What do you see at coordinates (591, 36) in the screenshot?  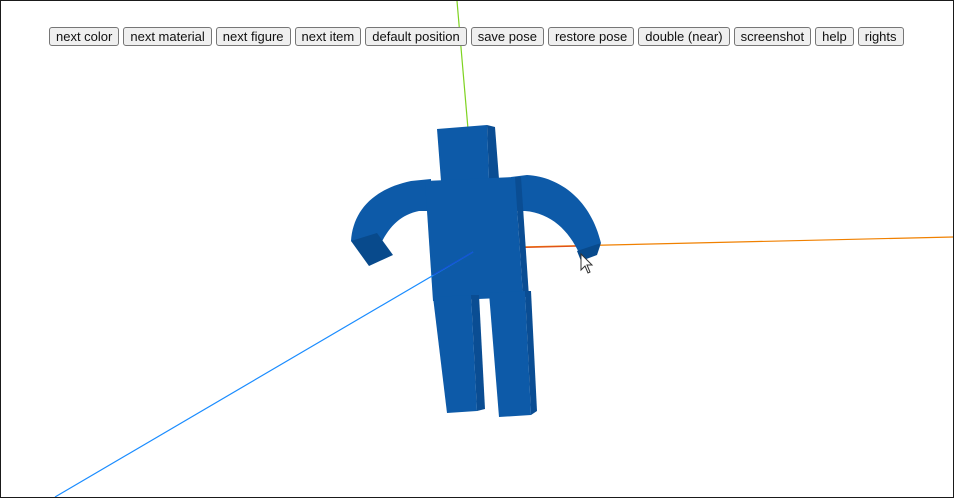 I see `restore-pose-button: restore pose` at bounding box center [591, 36].